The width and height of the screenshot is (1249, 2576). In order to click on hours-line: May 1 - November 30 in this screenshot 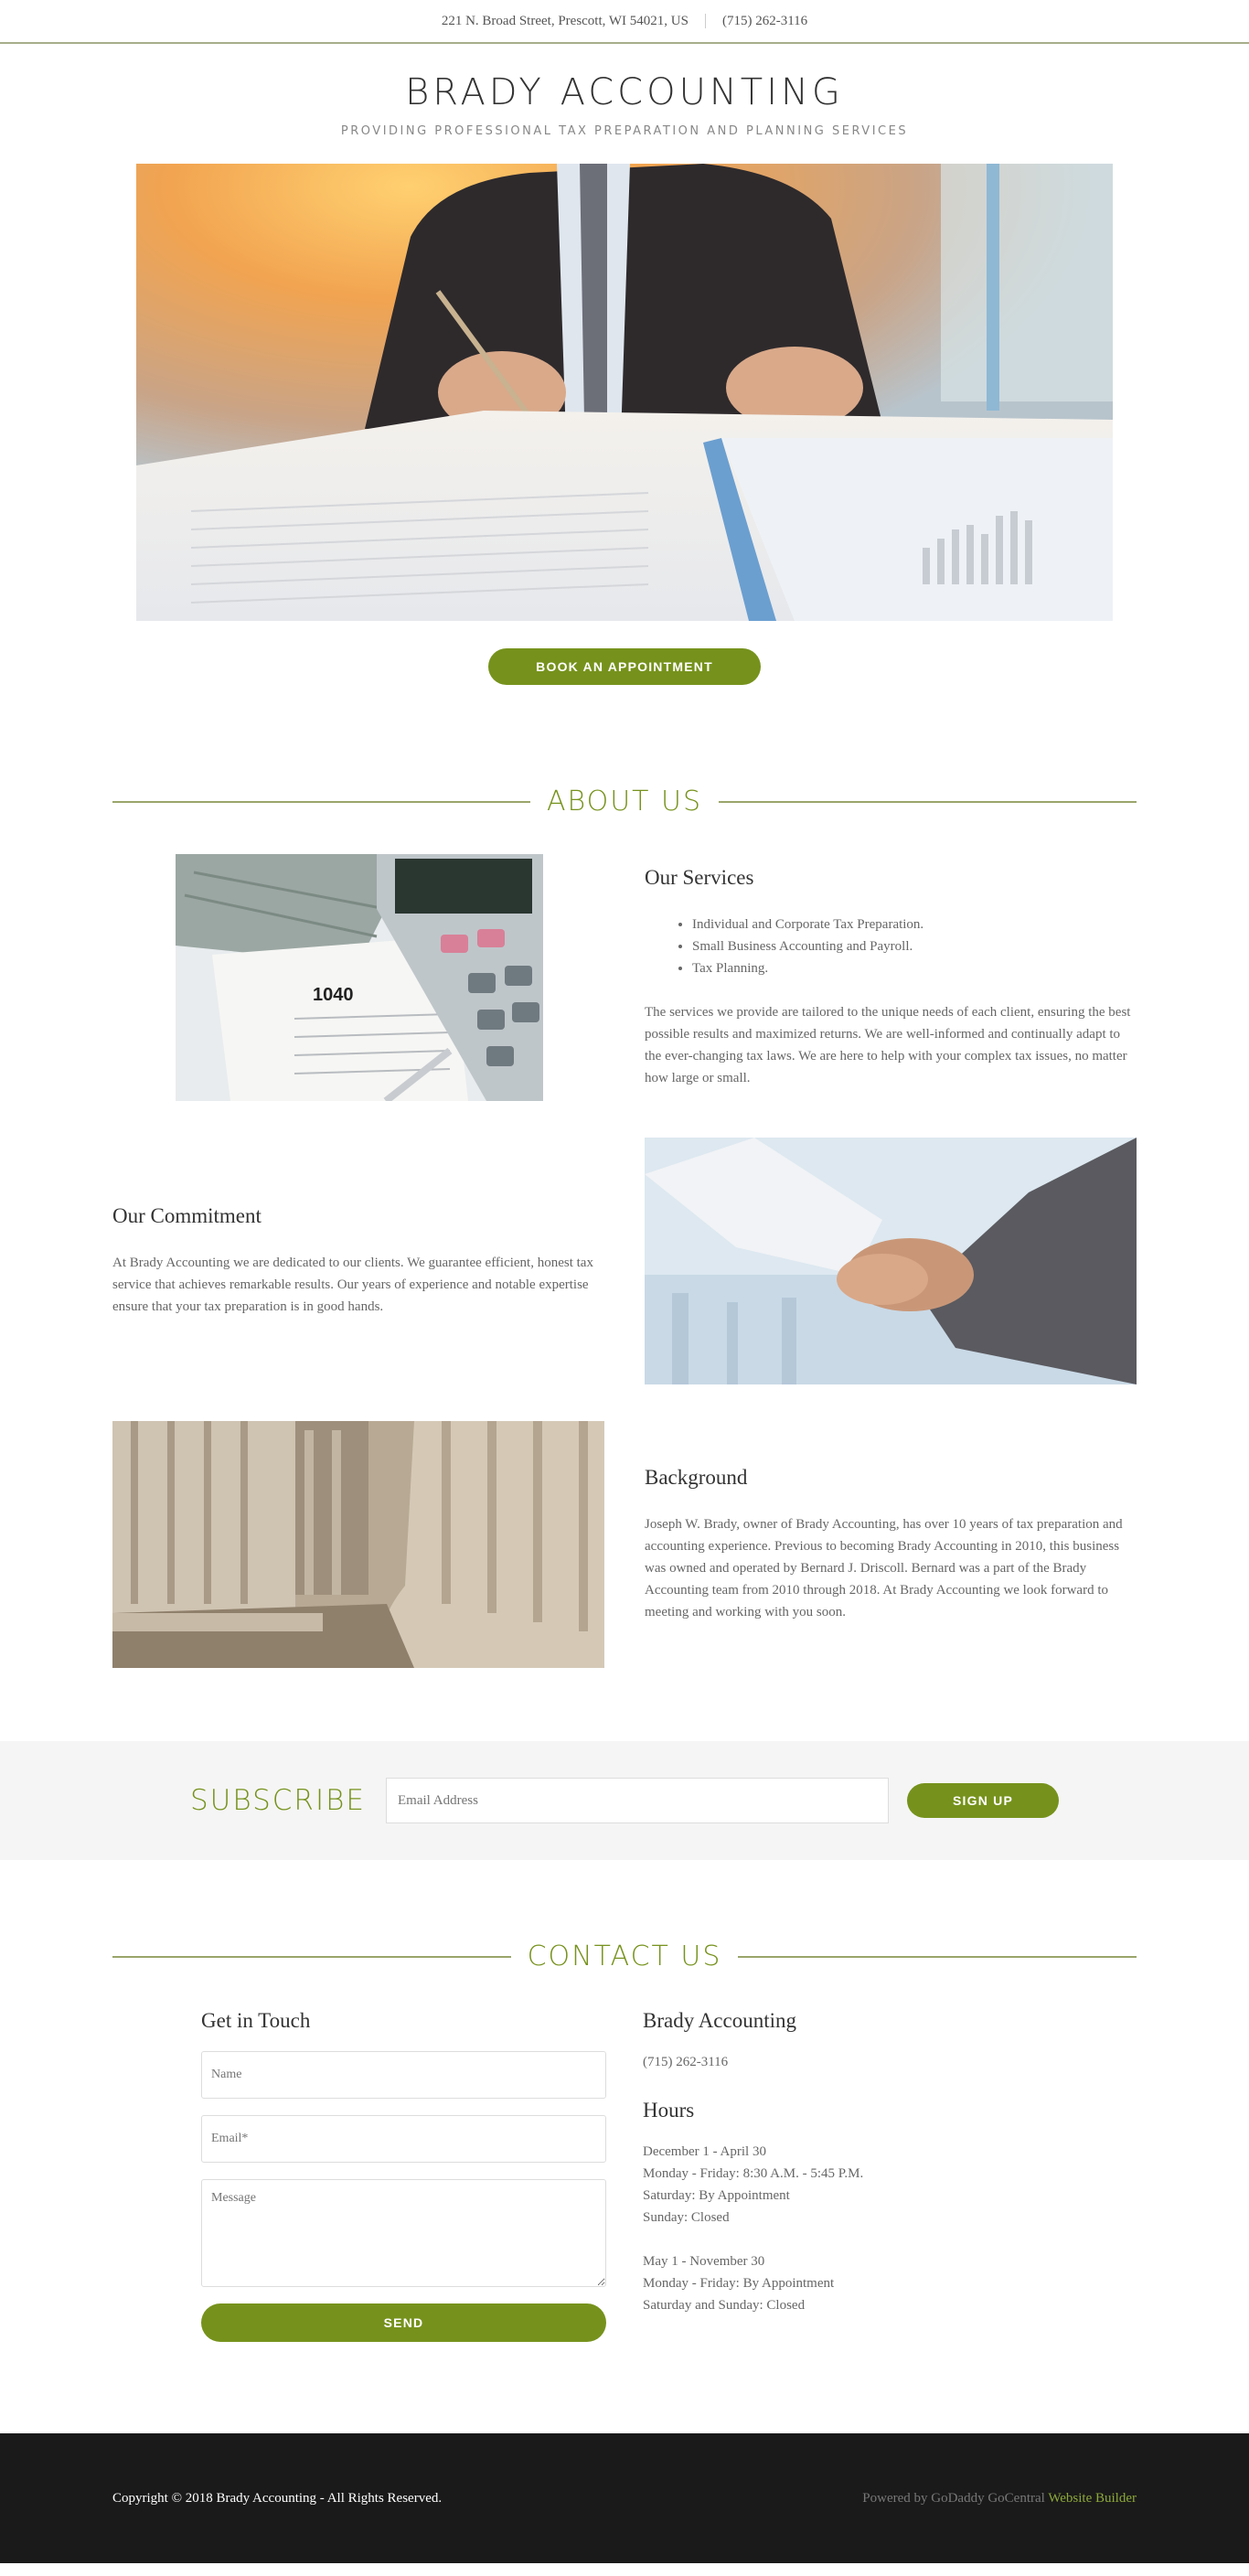, I will do `click(704, 2261)`.